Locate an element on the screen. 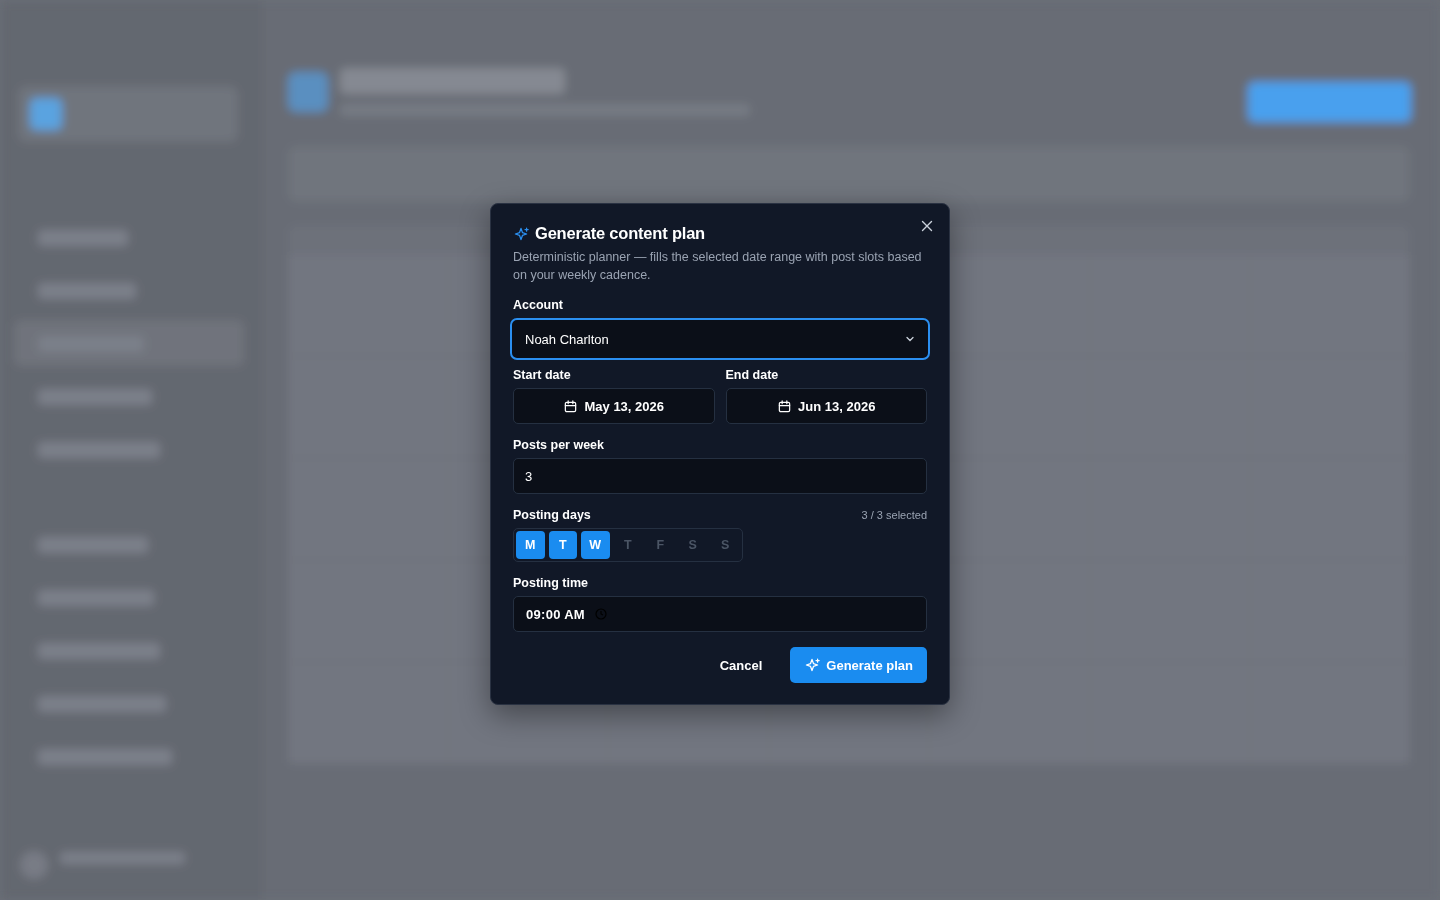  dialog-description: Deterministic planner — fills the selected date range with post slots based on your weekly cadence. is located at coordinates (718, 266).